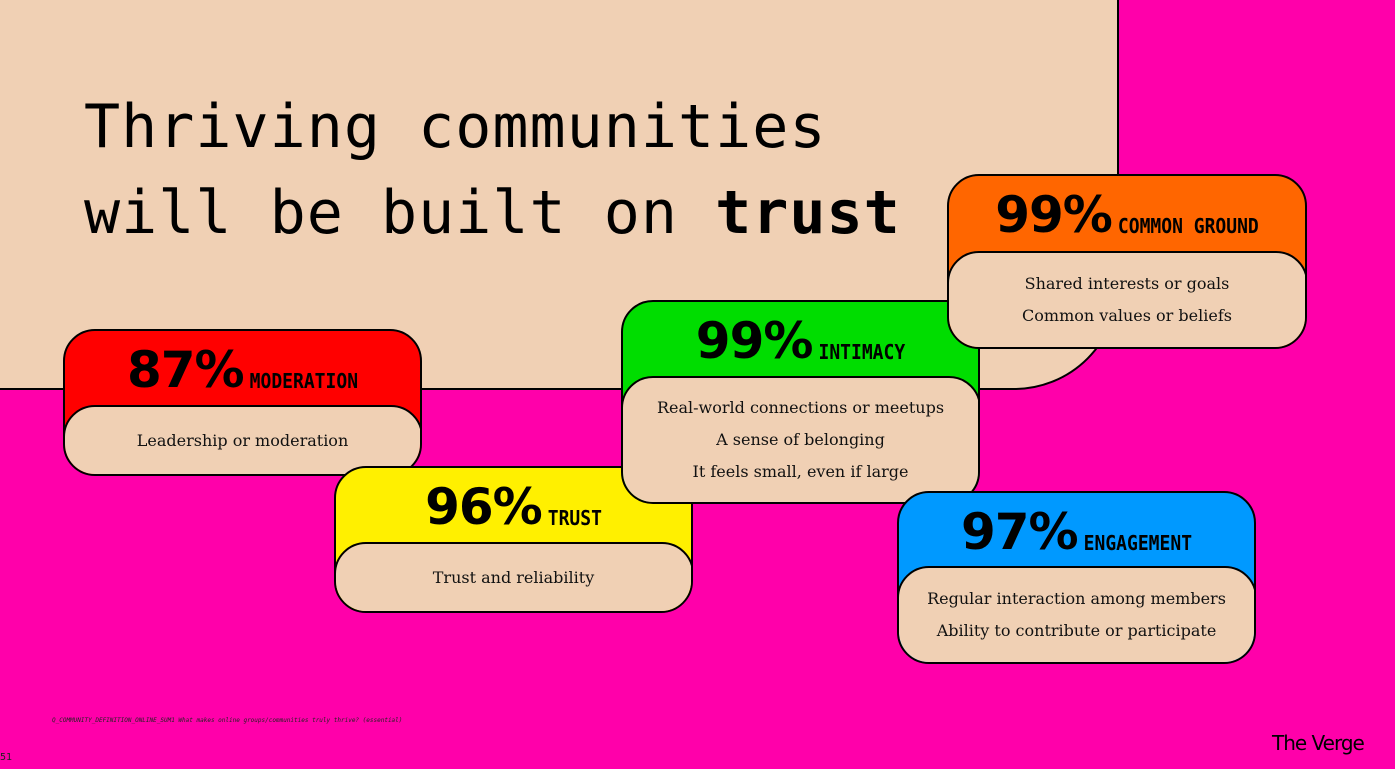 The width and height of the screenshot is (1395, 769). I want to click on title-line-2: will be built on, so click(400, 213).